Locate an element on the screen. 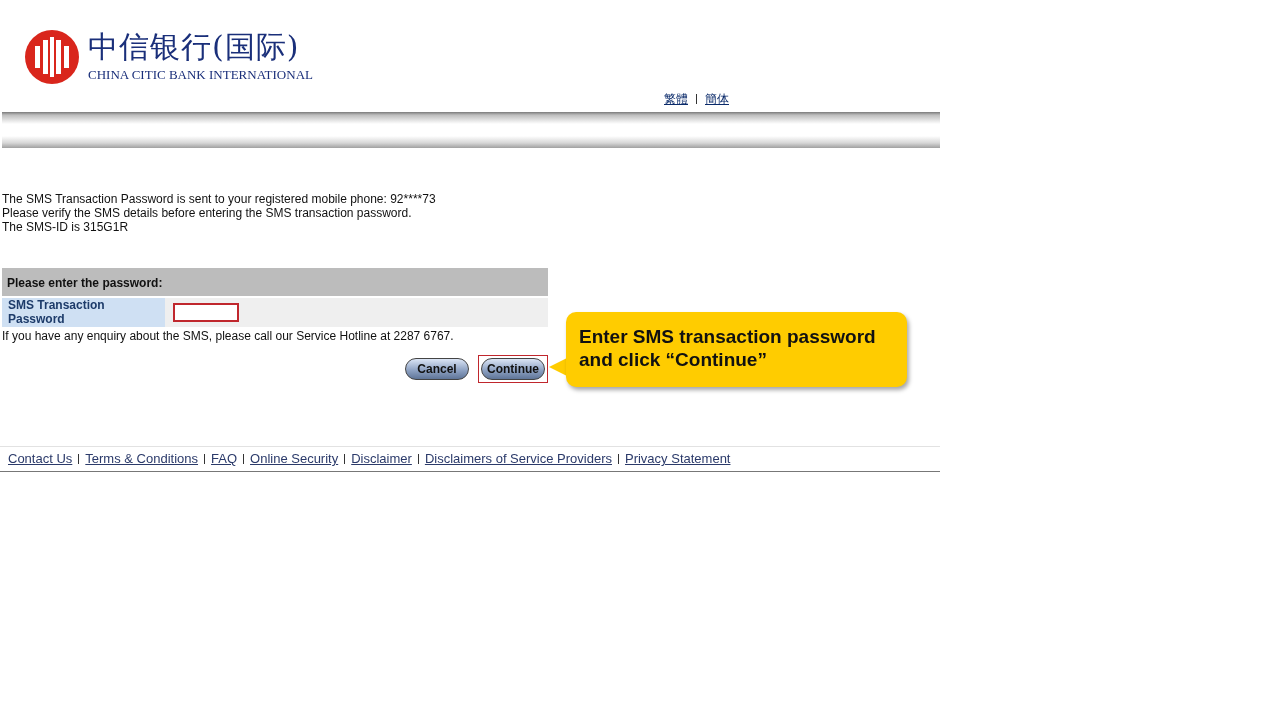 This screenshot has width=1280, height=720. action-button: Cancel is located at coordinates (437, 369).